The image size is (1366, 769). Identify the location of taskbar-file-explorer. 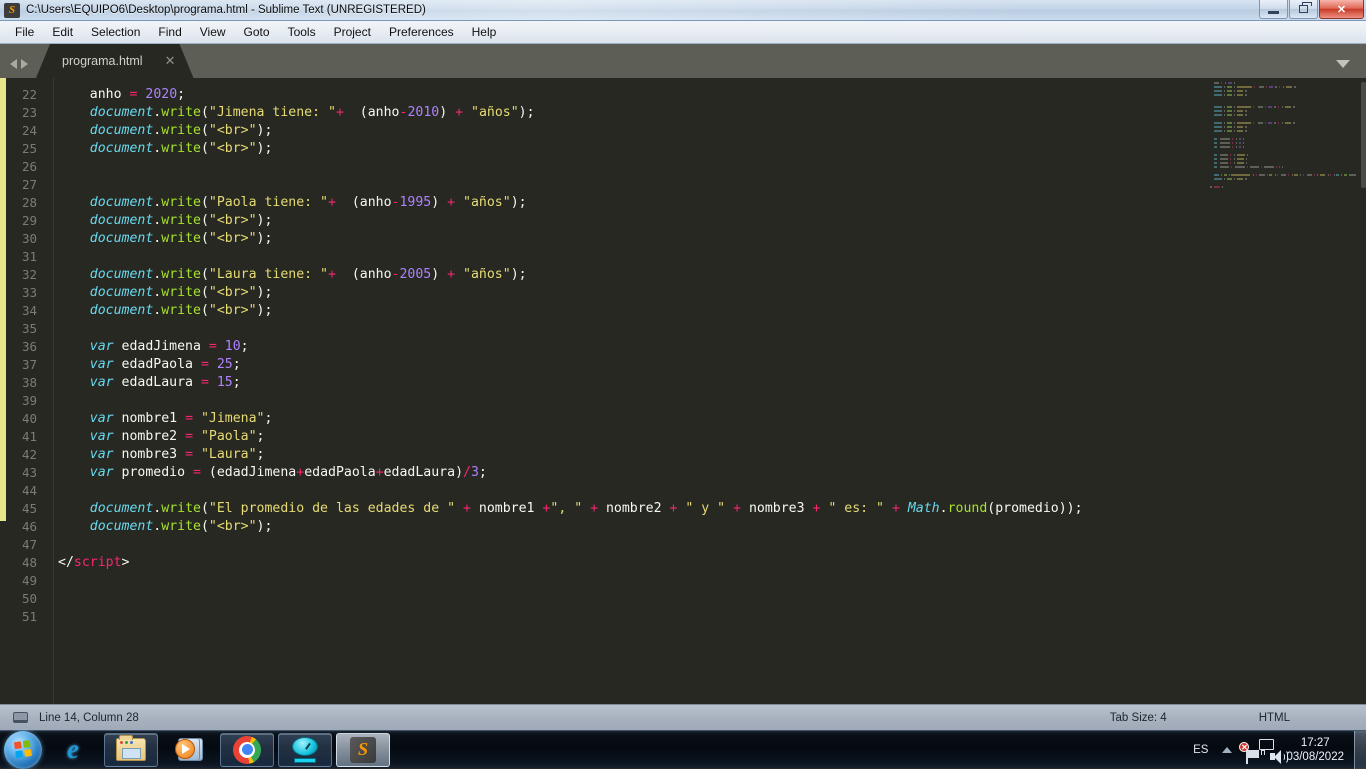
(131, 749).